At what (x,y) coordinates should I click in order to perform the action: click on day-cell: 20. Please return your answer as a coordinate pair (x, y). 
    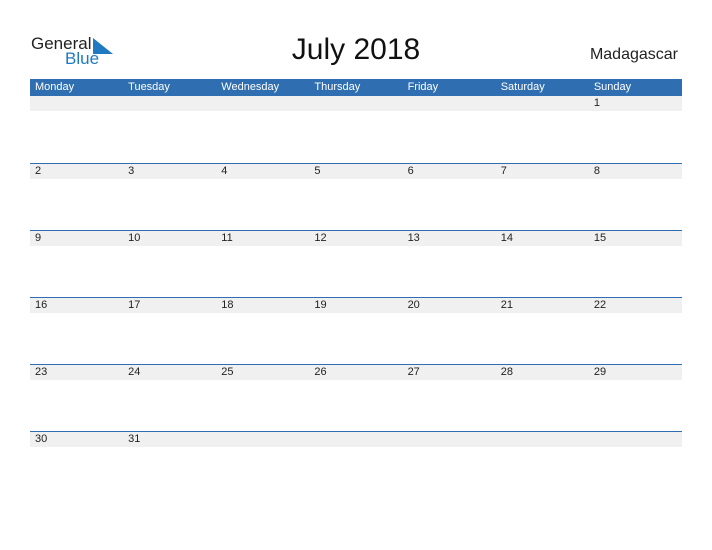
    Looking at the image, I should click on (413, 305).